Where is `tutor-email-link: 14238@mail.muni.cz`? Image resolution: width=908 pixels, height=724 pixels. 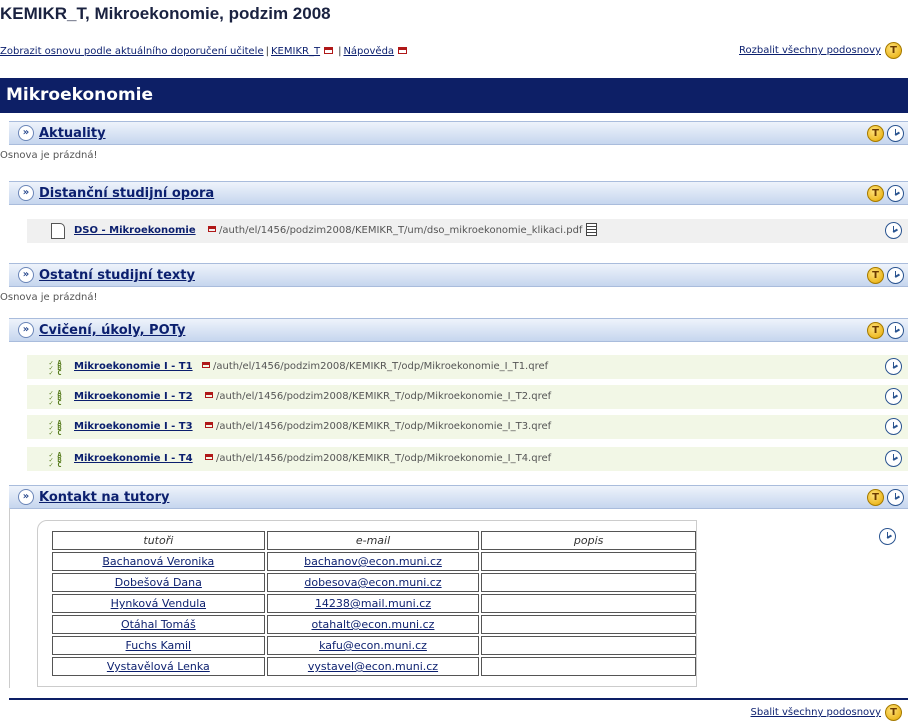
tutor-email-link: 14238@mail.muni.cz is located at coordinates (373, 603).